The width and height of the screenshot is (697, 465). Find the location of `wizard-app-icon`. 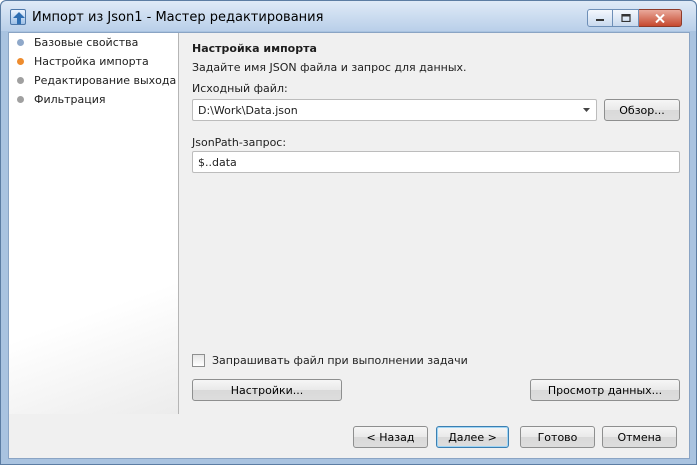

wizard-app-icon is located at coordinates (18, 17).